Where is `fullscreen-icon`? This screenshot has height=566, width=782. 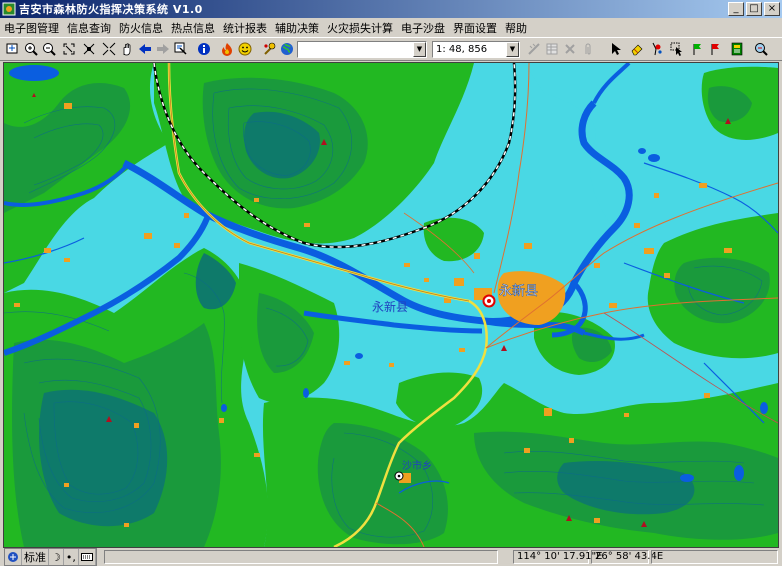
fullscreen-icon is located at coordinates (69, 49).